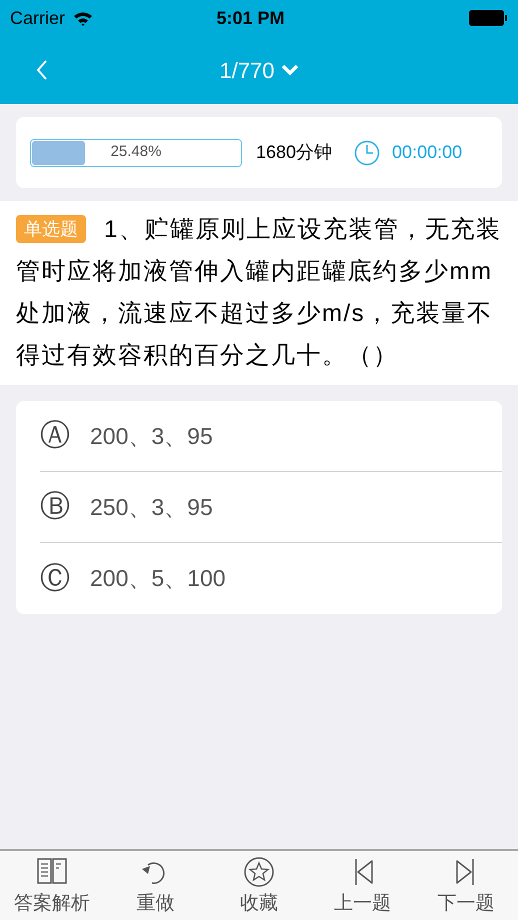  I want to click on clock-icon, so click(367, 153).